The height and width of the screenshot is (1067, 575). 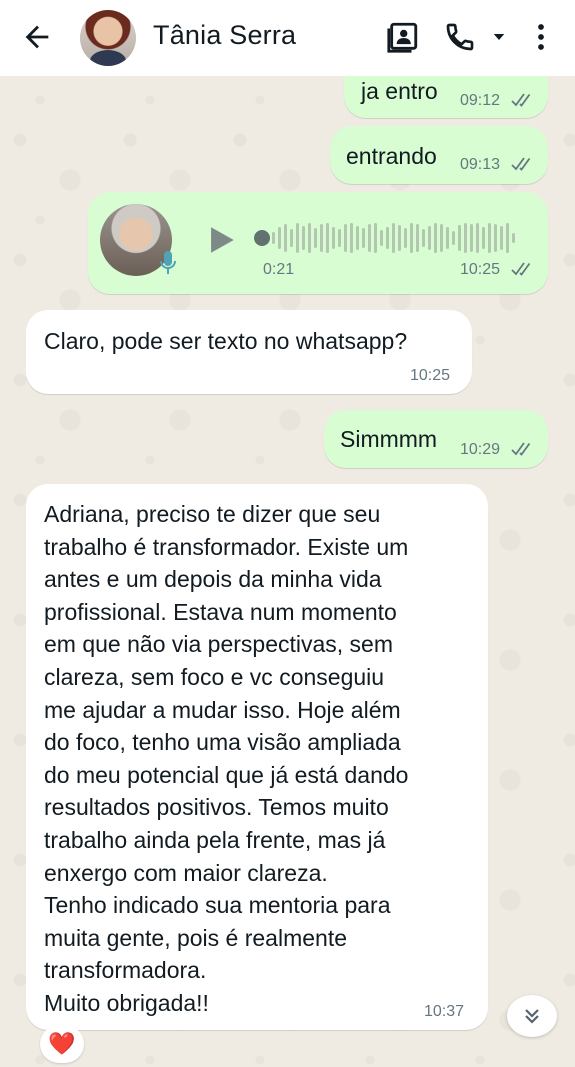 What do you see at coordinates (393, 238) in the screenshot?
I see `audio-waveform` at bounding box center [393, 238].